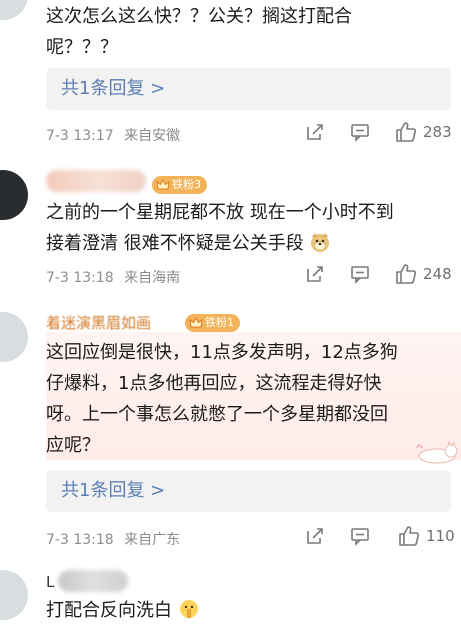  Describe the element at coordinates (437, 452) in the screenshot. I see `cat-sticker-icon` at that location.